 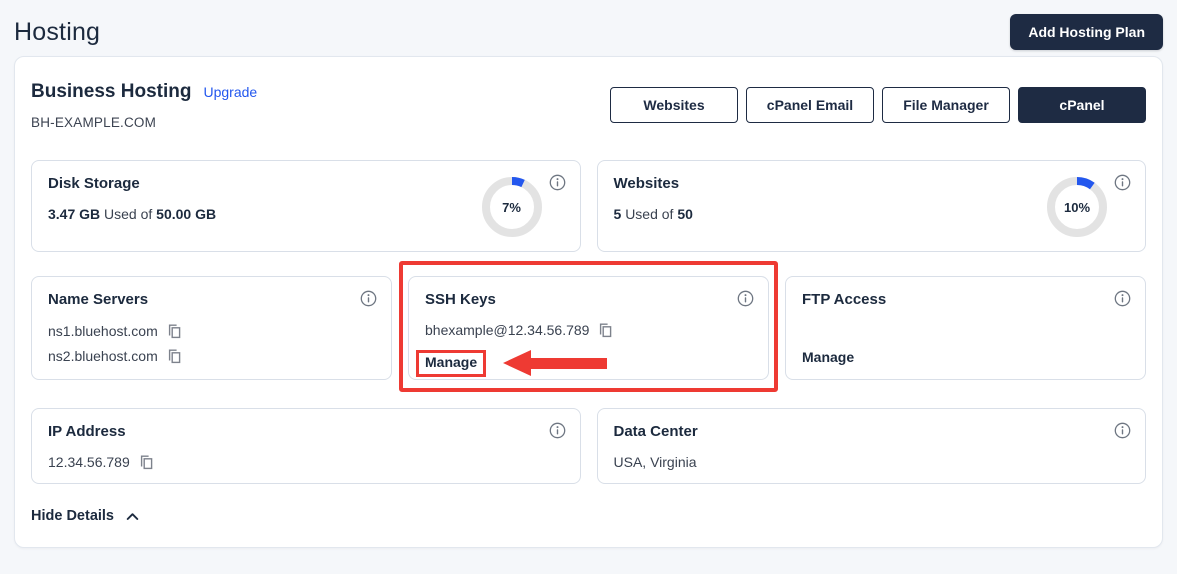 I want to click on card-title: FTP Access, so click(x=844, y=299).